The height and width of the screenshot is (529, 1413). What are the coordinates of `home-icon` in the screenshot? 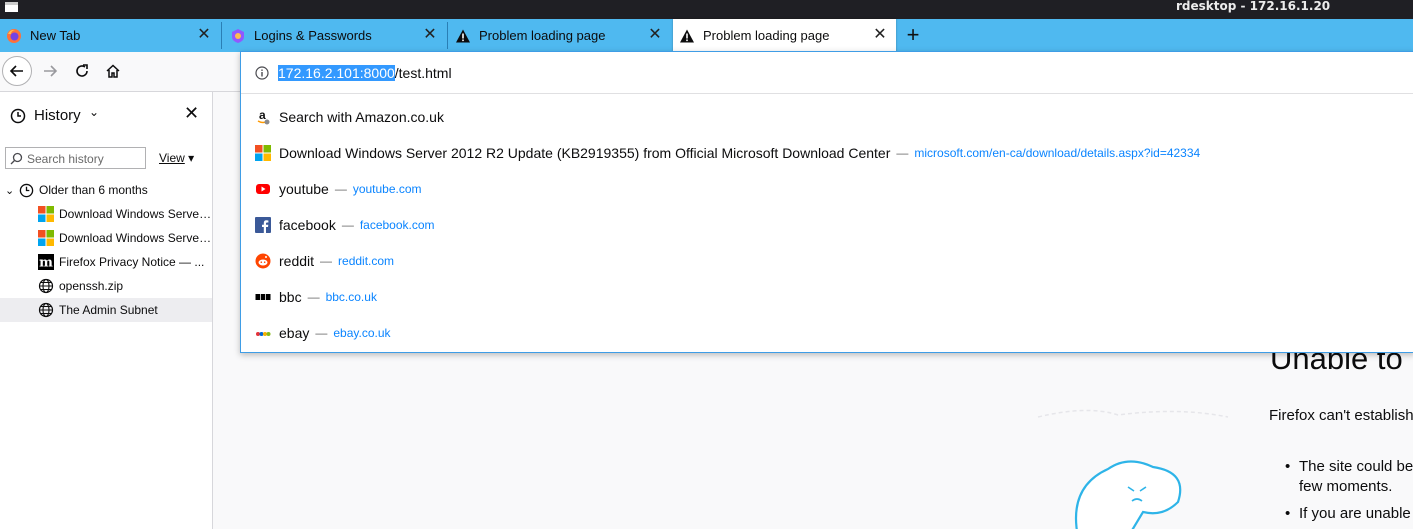 It's located at (113, 71).